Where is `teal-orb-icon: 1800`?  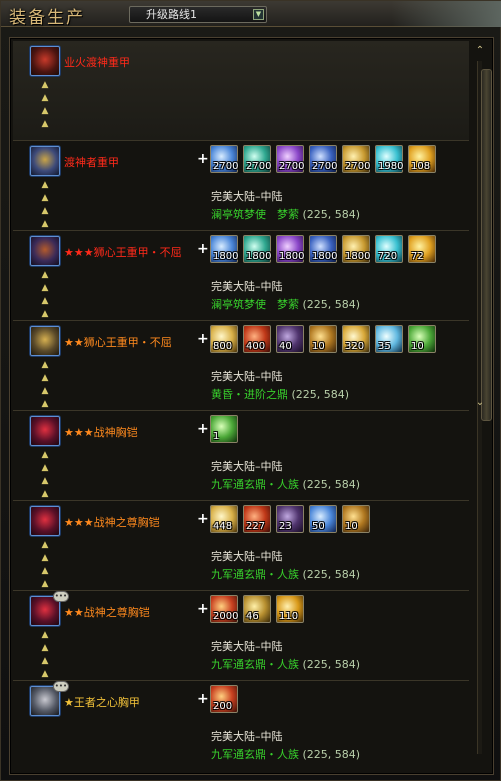 teal-orb-icon: 1800 is located at coordinates (257, 249).